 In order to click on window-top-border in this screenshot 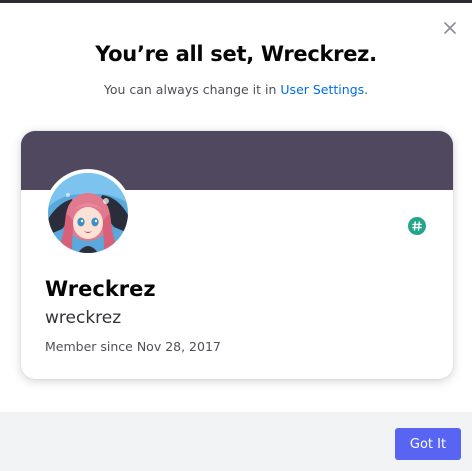, I will do `click(236, 1)`.